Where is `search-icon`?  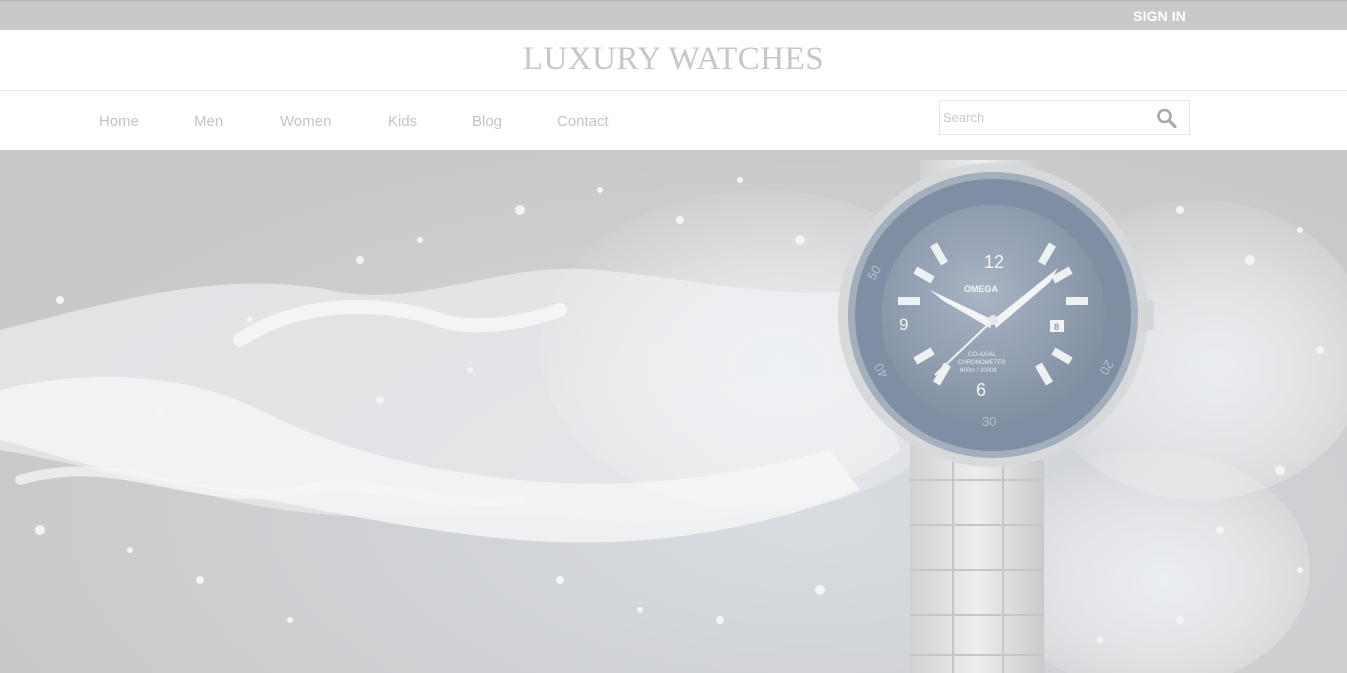 search-icon is located at coordinates (1167, 118).